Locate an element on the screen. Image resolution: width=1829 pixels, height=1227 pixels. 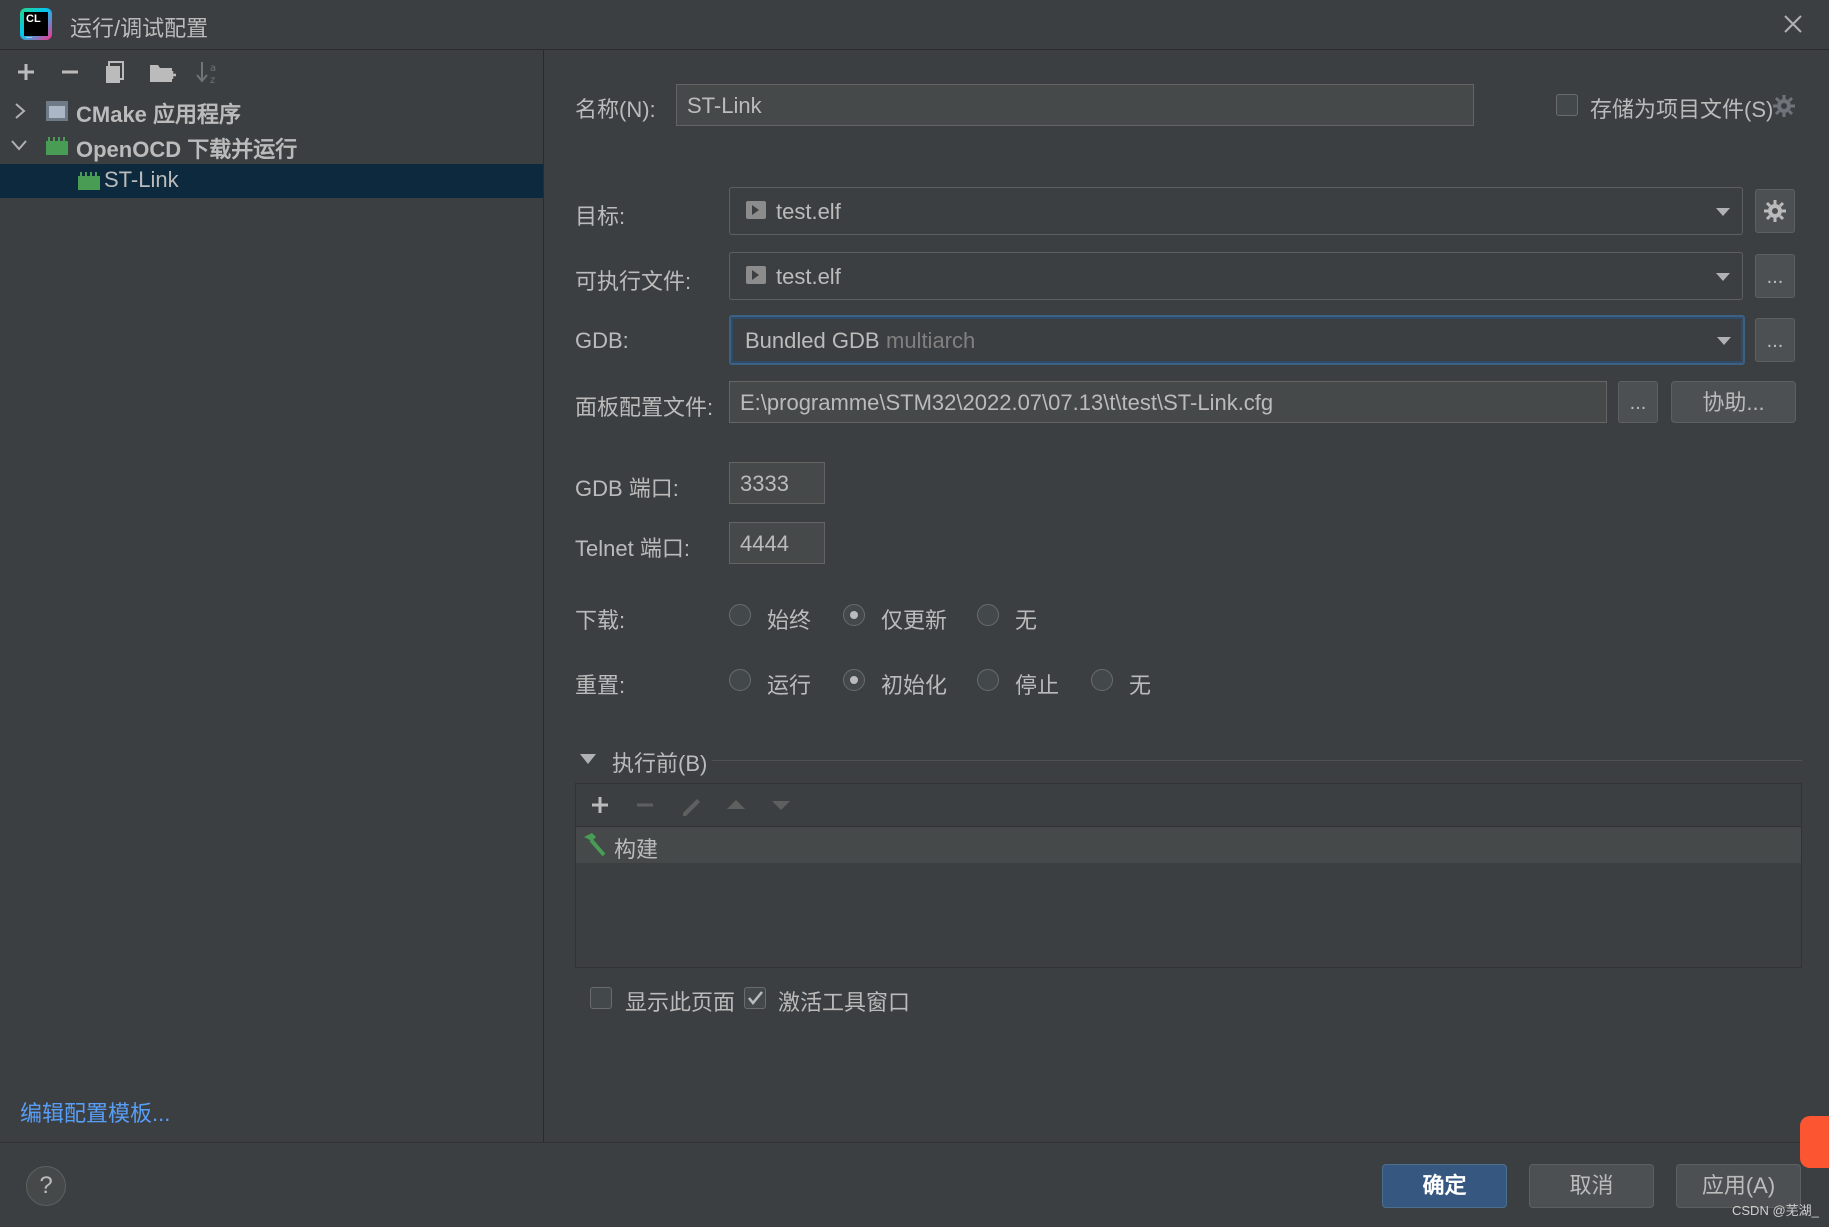
telnet-port-label: Telnet 端口: is located at coordinates (632, 548).